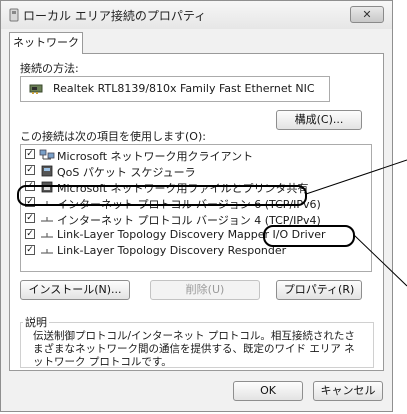  Describe the element at coordinates (162, 195) in the screenshot. I see `highlight-outline-ipv4` at that location.